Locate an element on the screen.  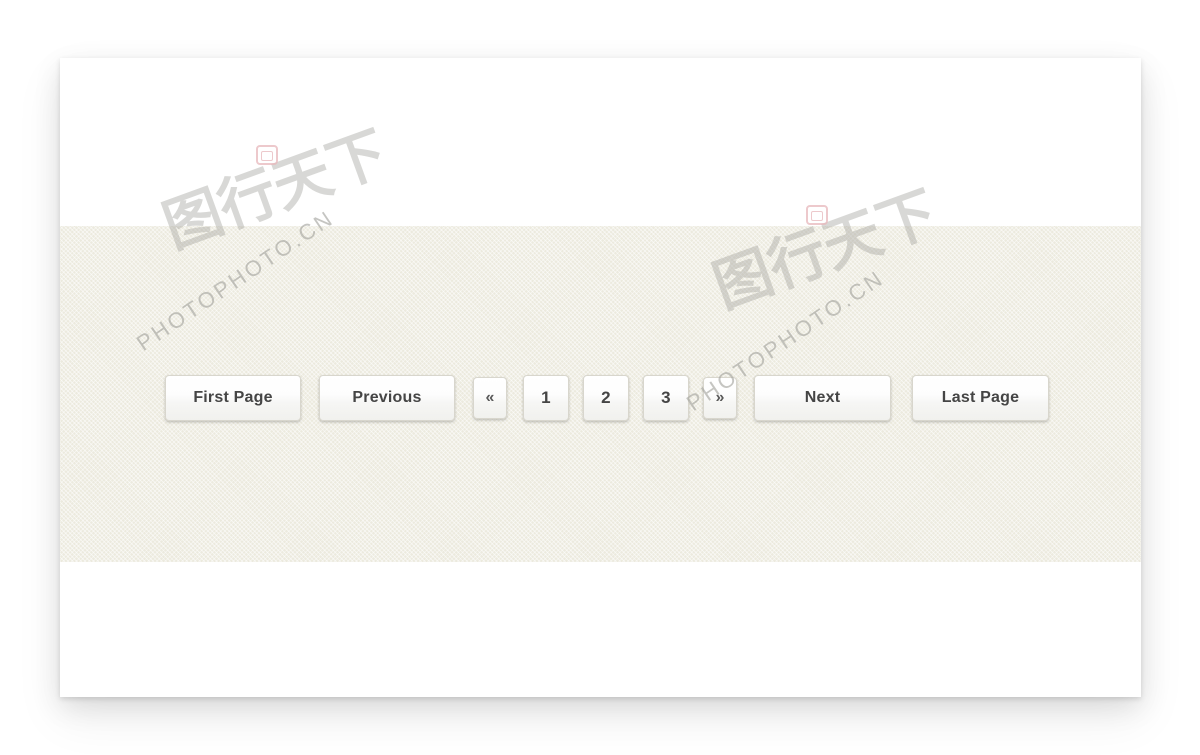
page-number-button: 1 is located at coordinates (546, 398).